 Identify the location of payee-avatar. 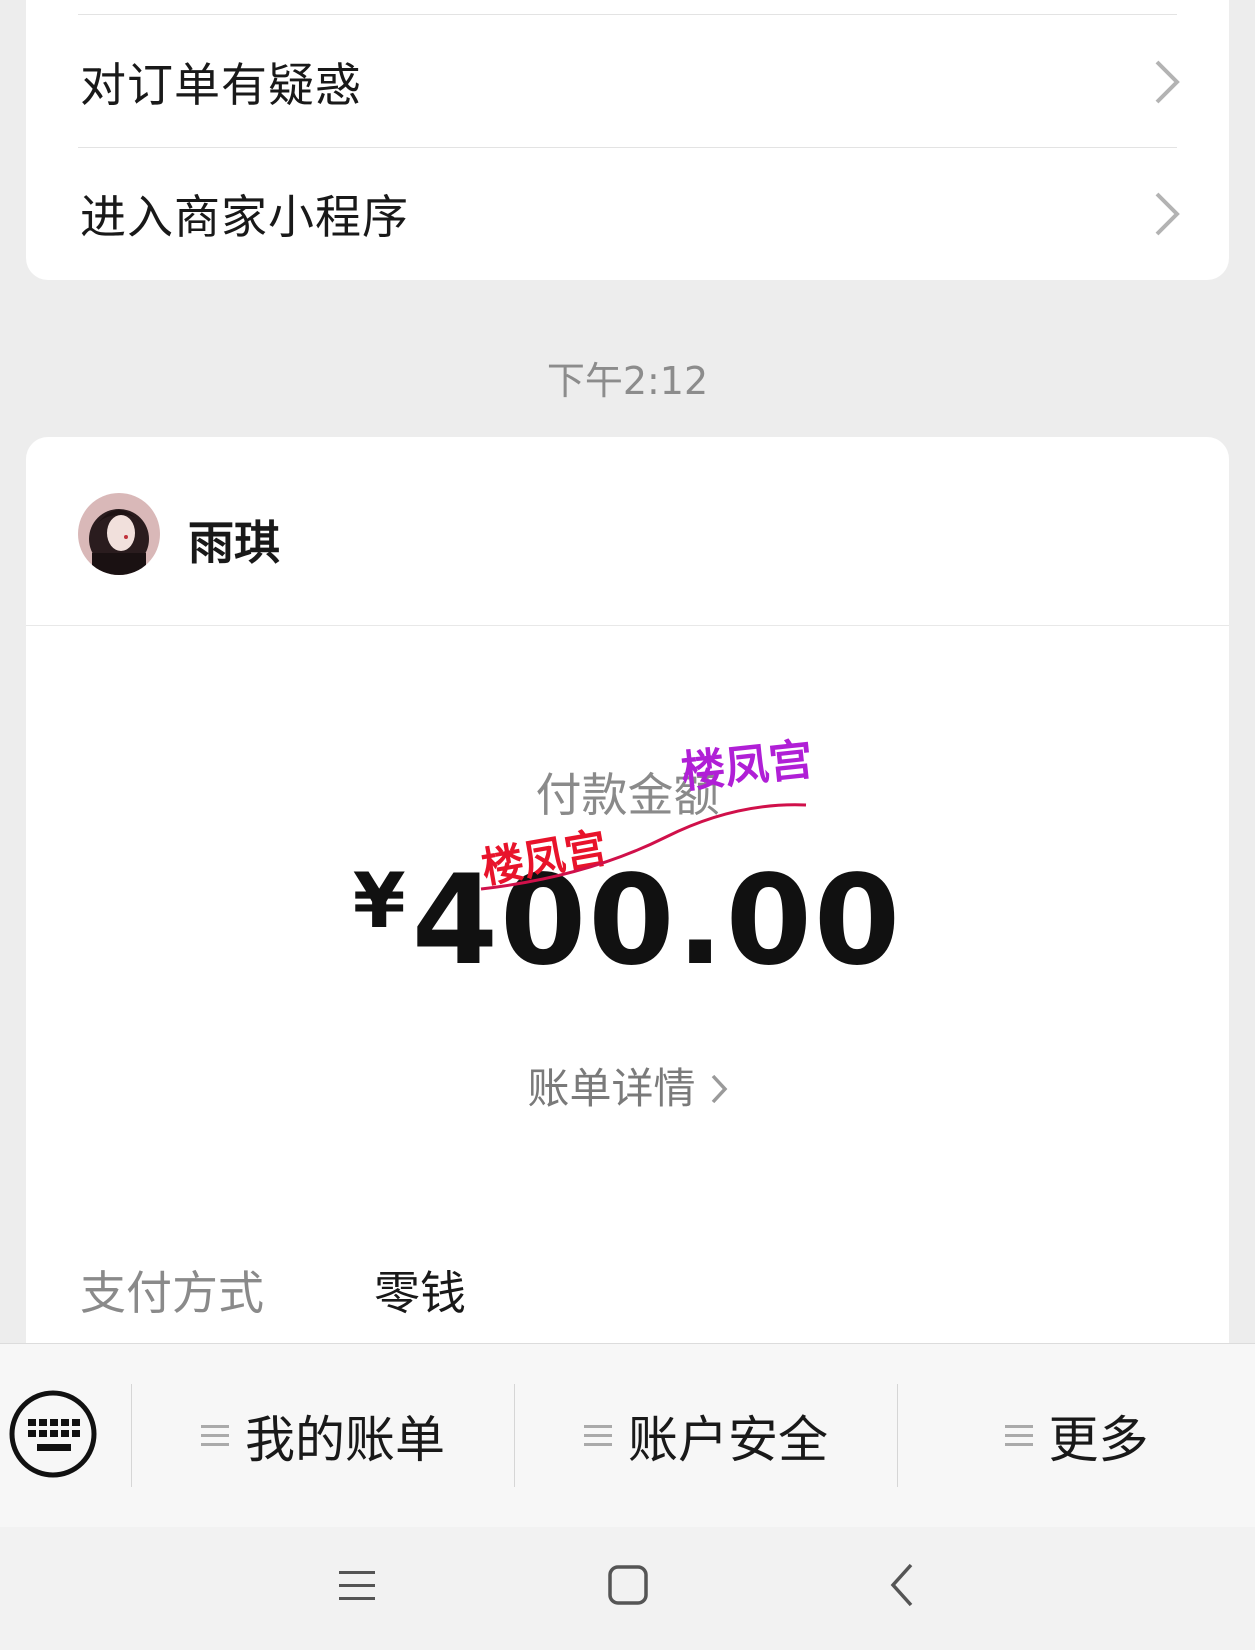
(119, 534).